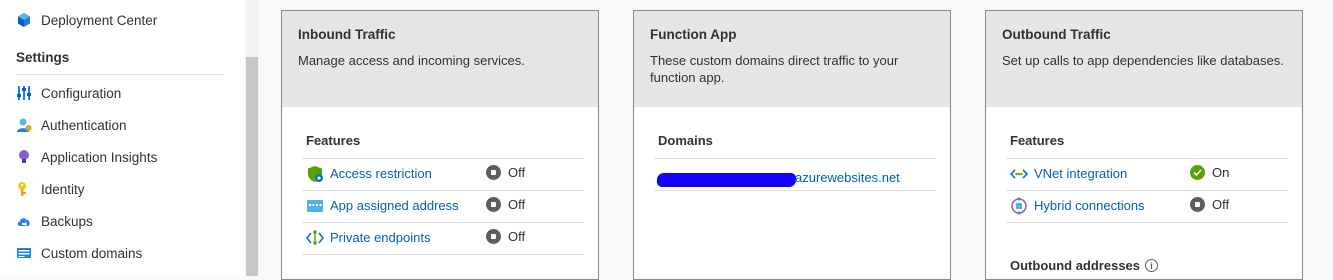  Describe the element at coordinates (1089, 205) in the screenshot. I see `hybrid-connections-link: Hybrid connections` at that location.